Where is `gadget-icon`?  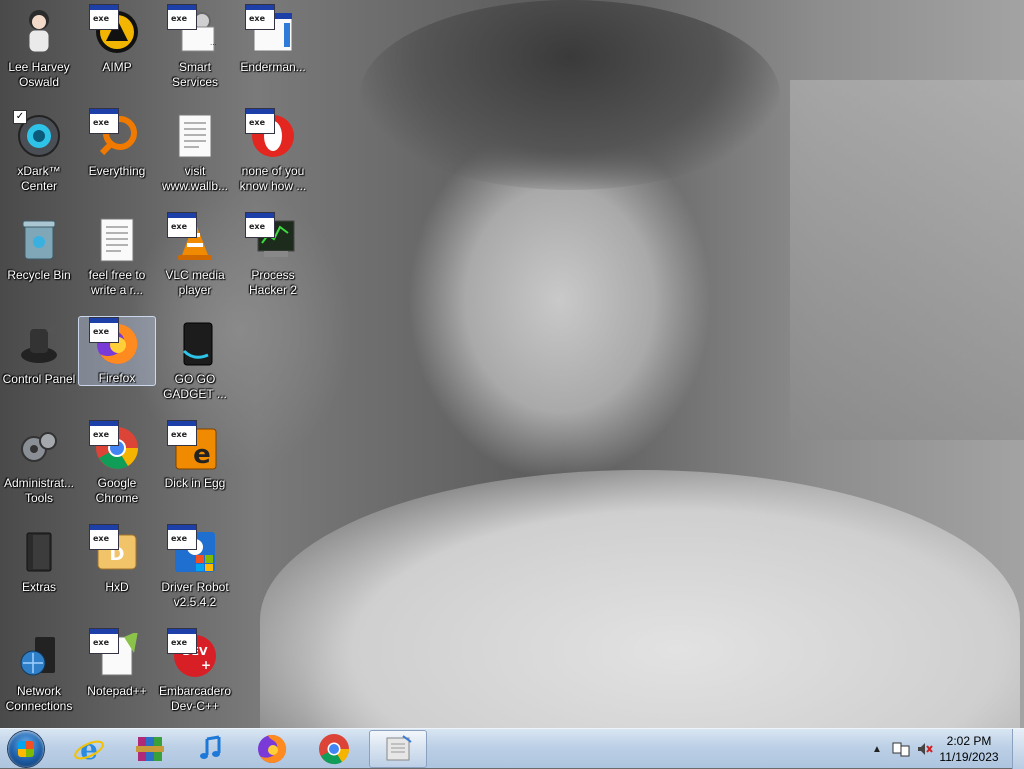
gadget-icon is located at coordinates (195, 344).